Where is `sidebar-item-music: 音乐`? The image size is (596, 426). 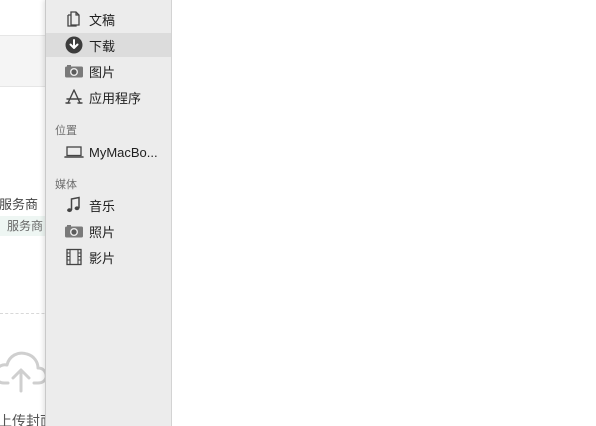
sidebar-item-music: 音乐 is located at coordinates (108, 205).